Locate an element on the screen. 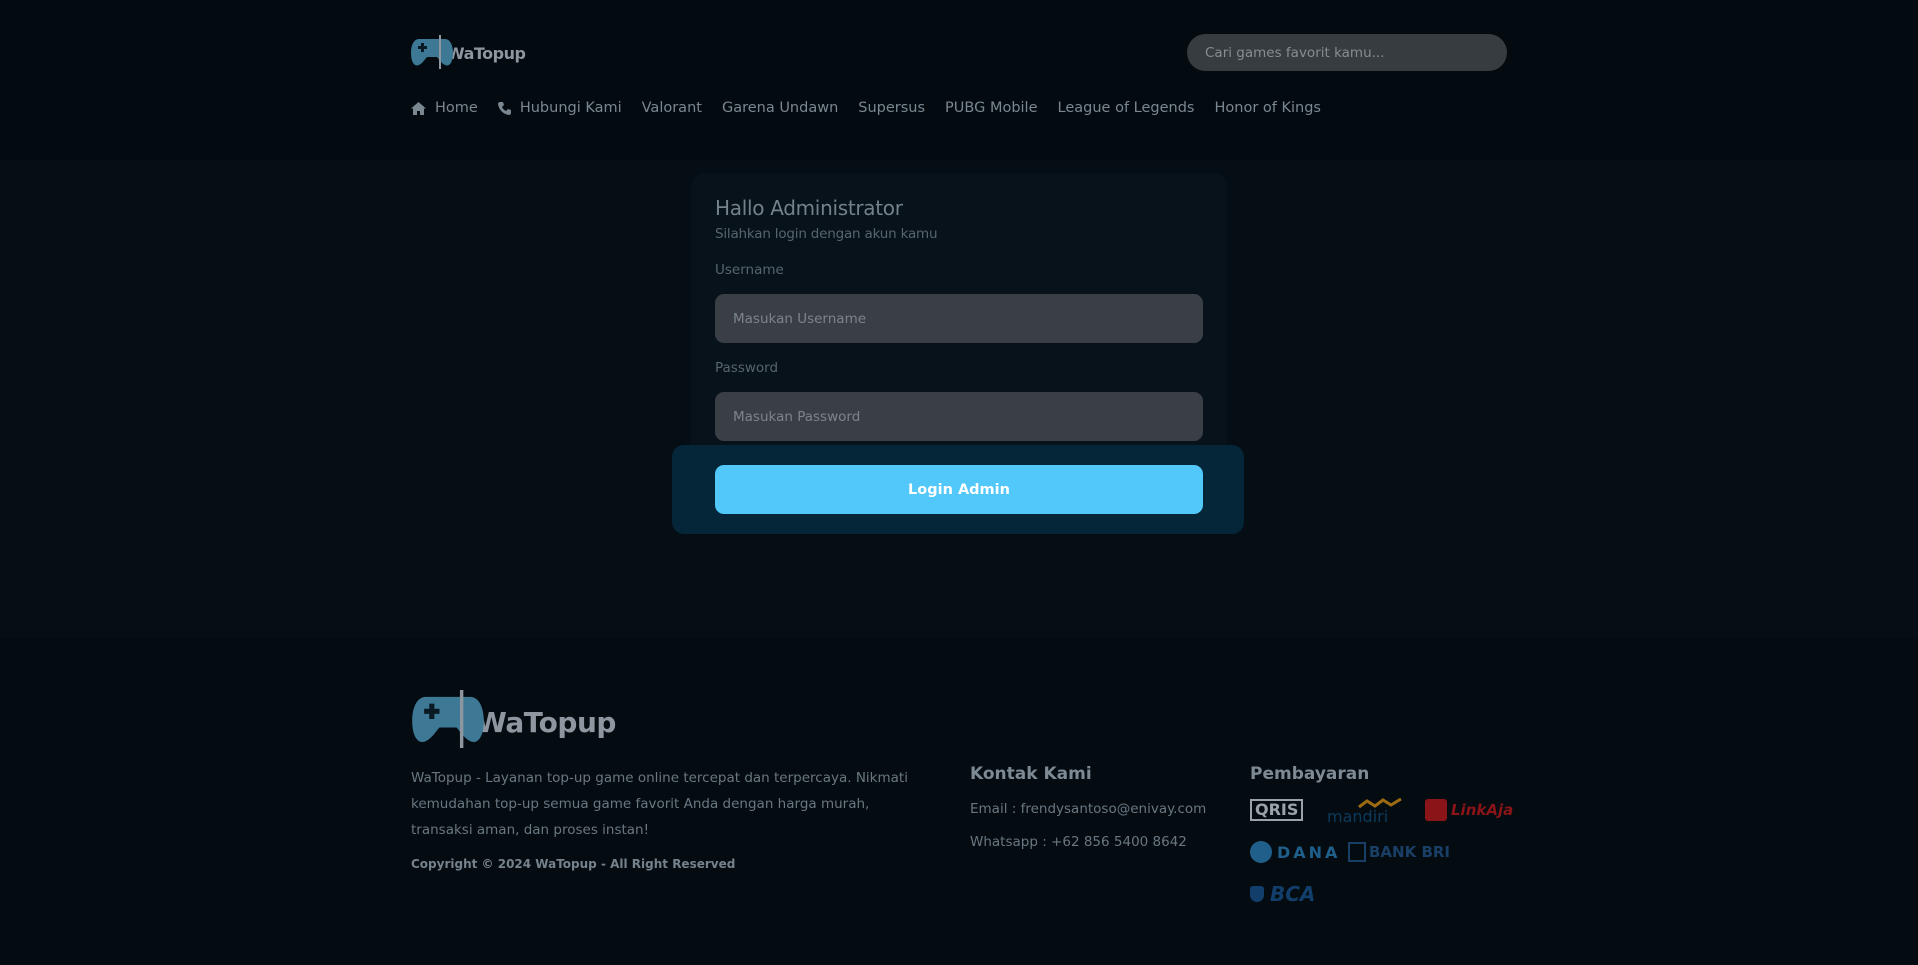  home-icon is located at coordinates (418, 108).